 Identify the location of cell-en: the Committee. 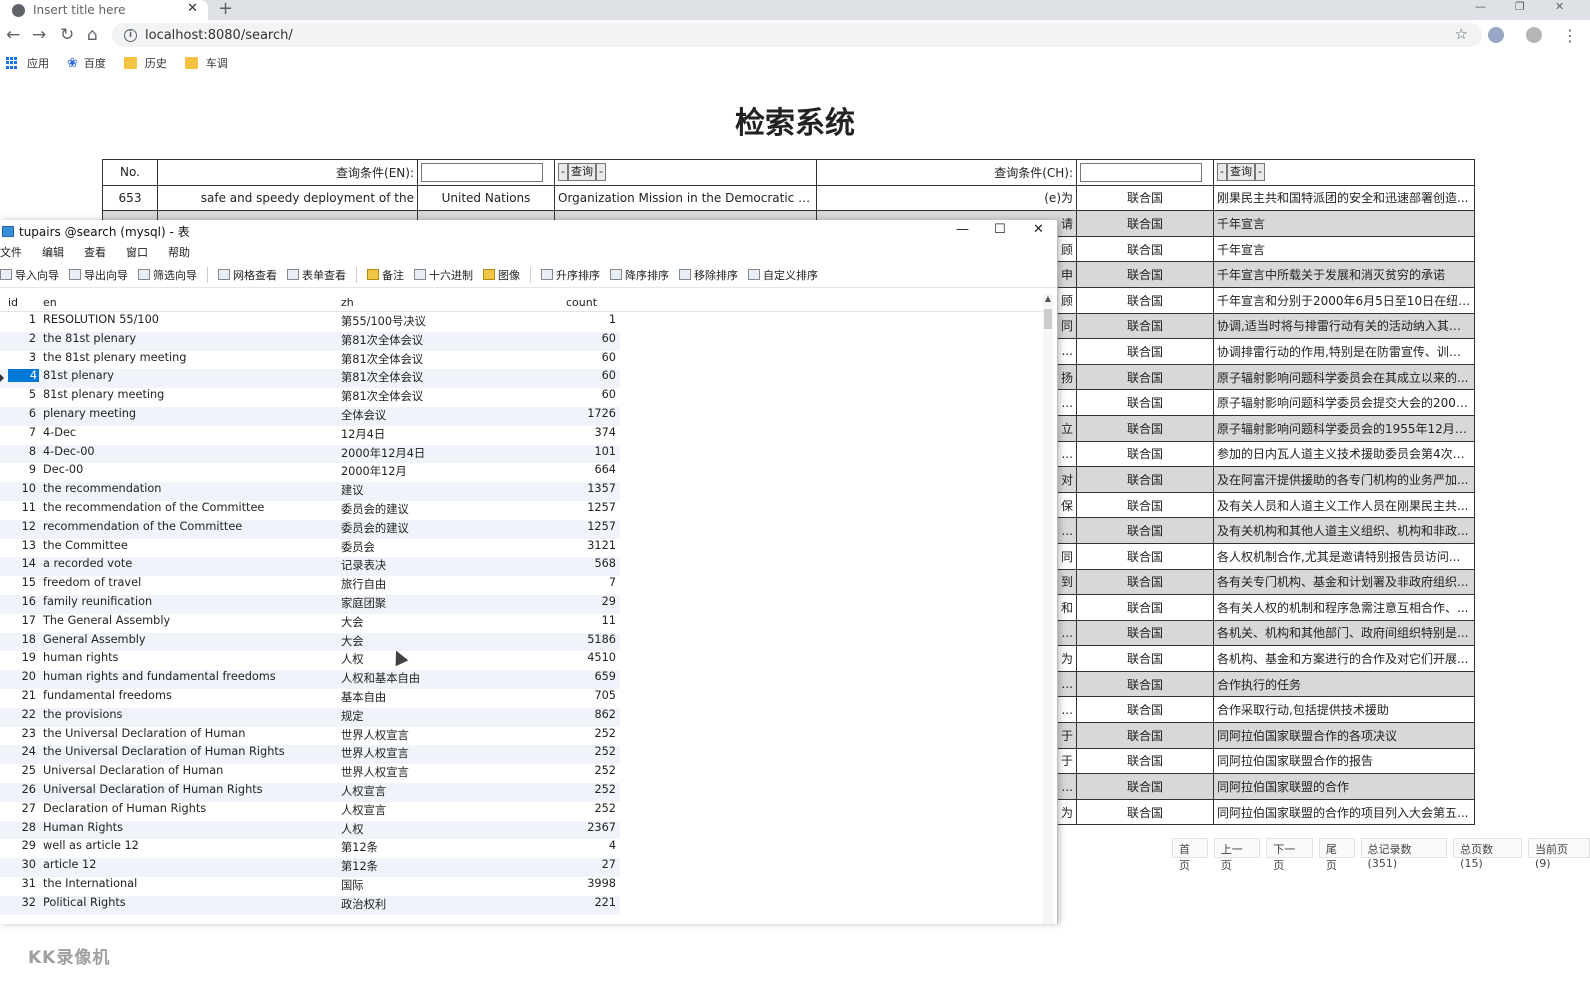
(85, 545).